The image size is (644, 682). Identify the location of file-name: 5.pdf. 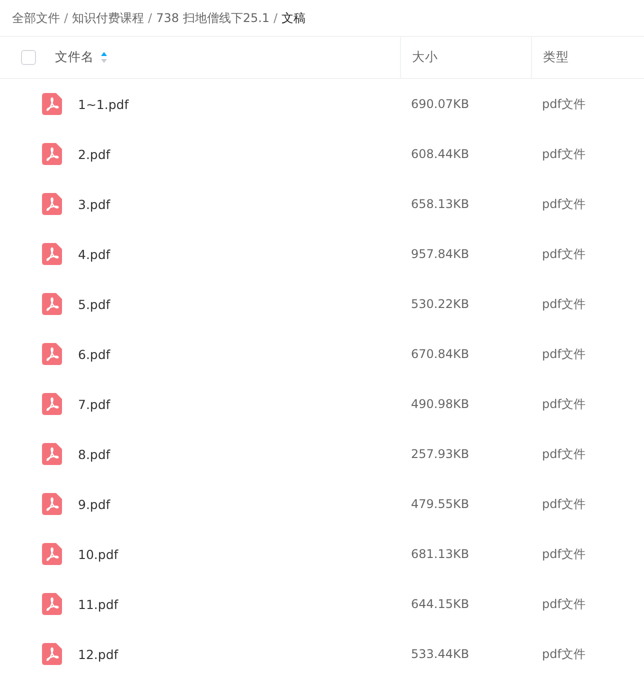
(94, 304).